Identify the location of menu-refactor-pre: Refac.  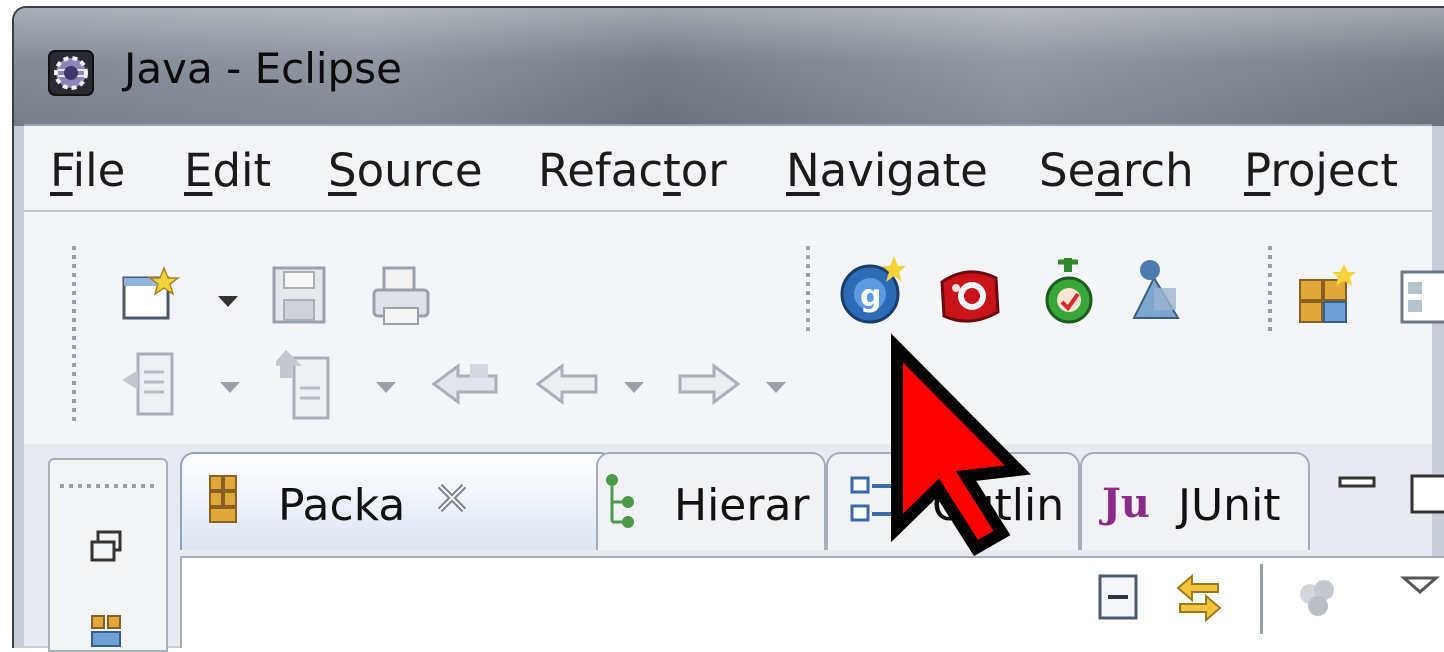
(601, 170).